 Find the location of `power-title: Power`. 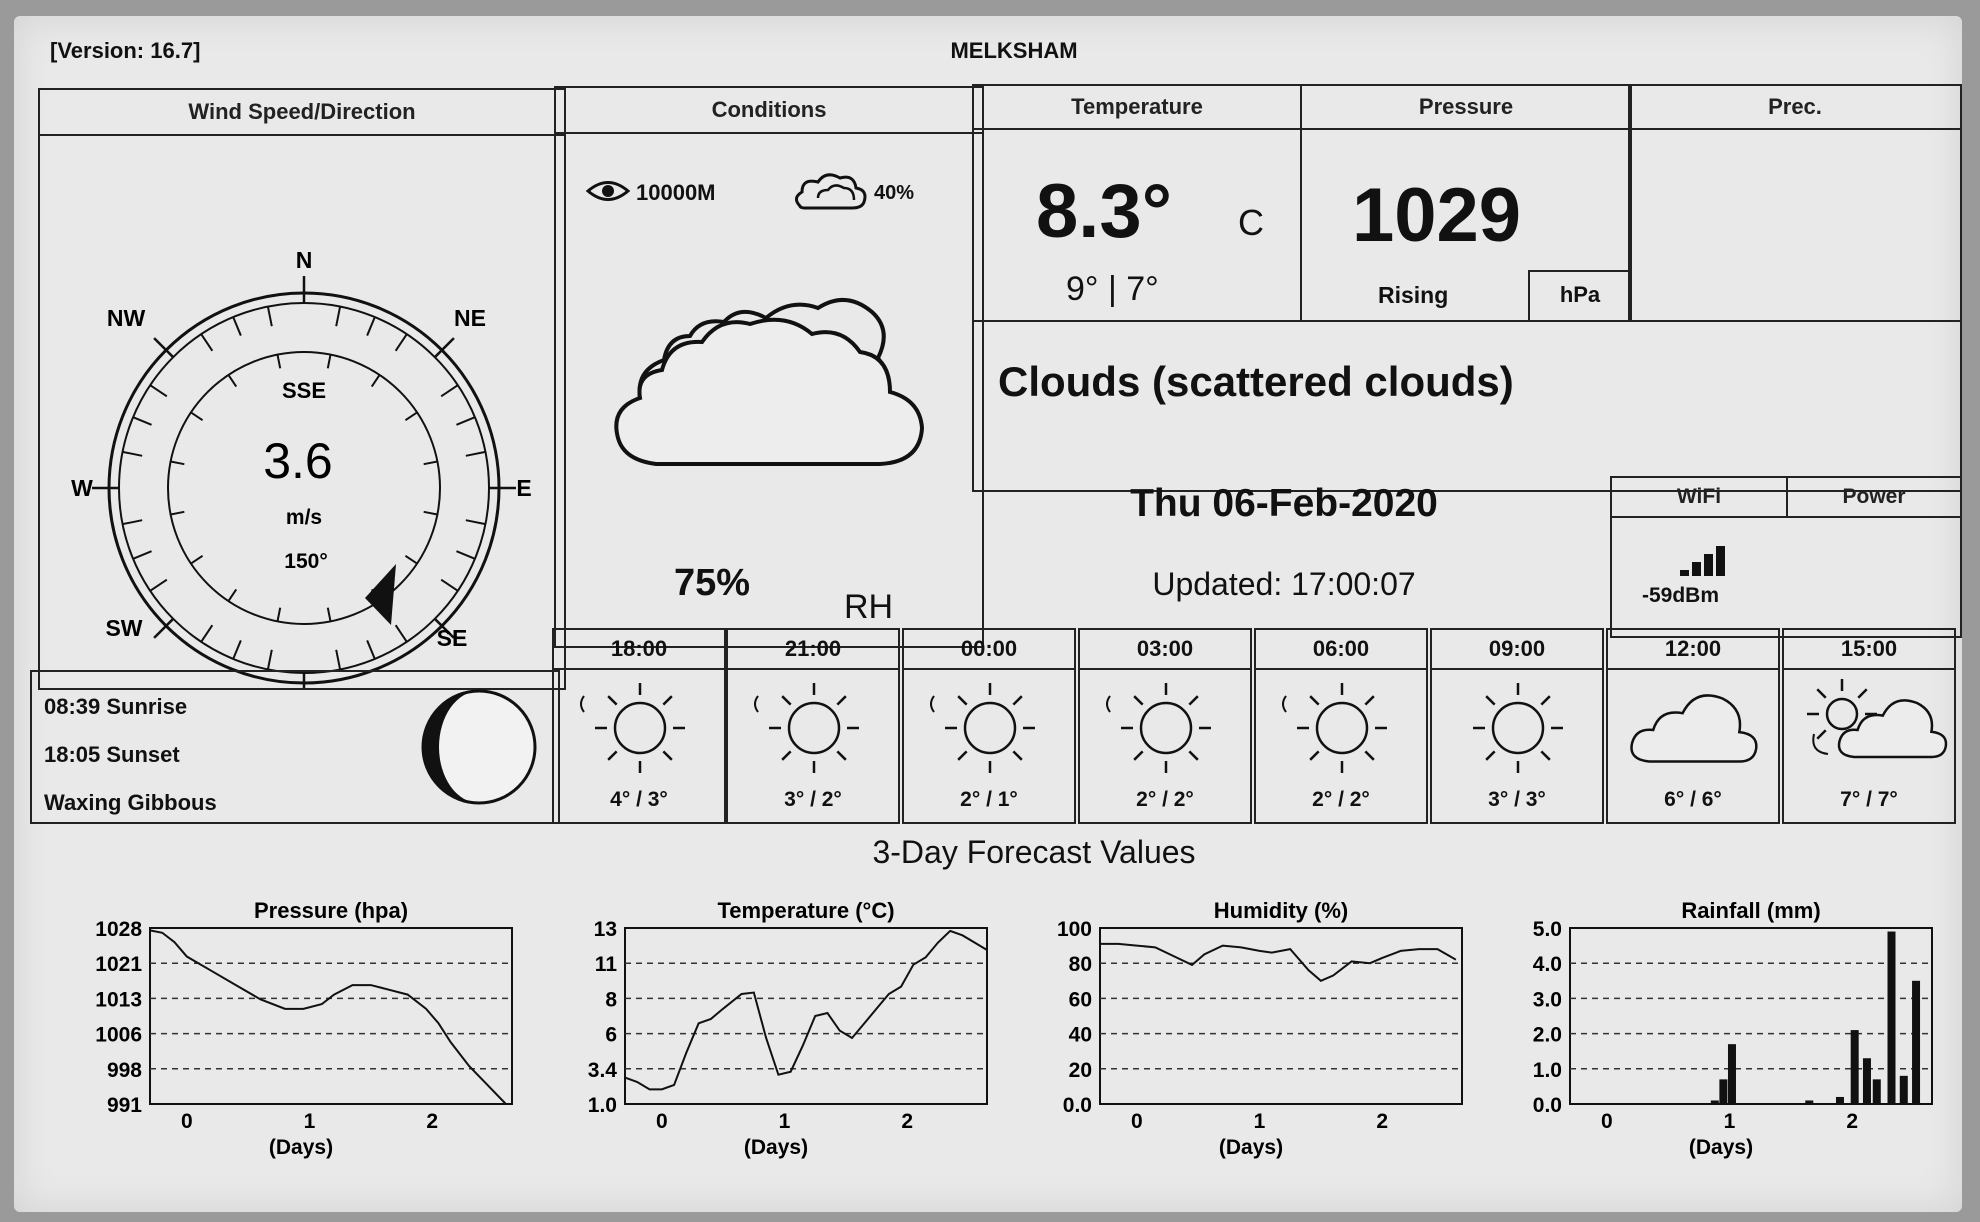

power-title: Power is located at coordinates (1874, 498).